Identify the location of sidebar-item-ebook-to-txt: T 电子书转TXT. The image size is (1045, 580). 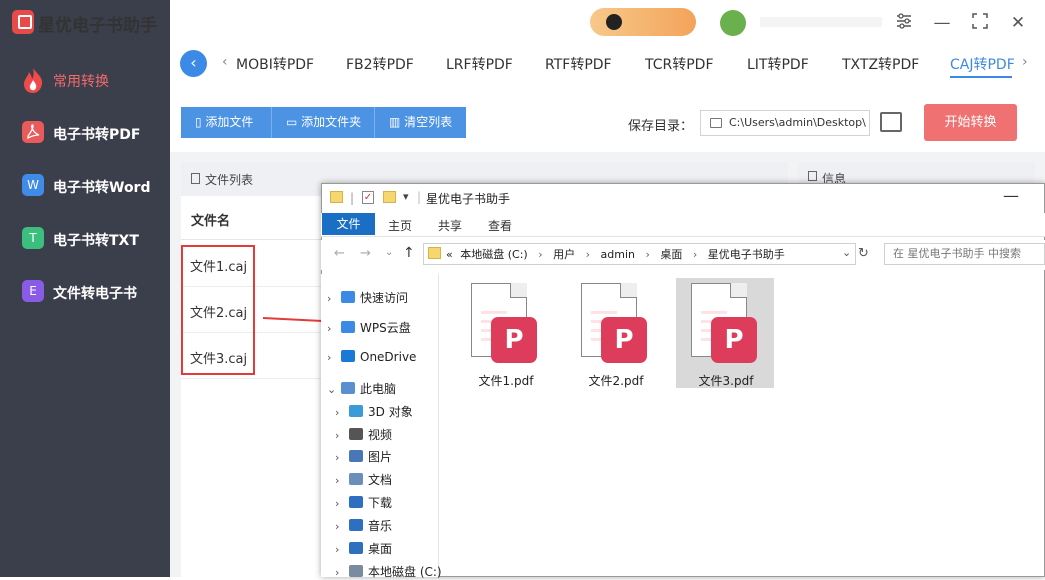
(85, 239).